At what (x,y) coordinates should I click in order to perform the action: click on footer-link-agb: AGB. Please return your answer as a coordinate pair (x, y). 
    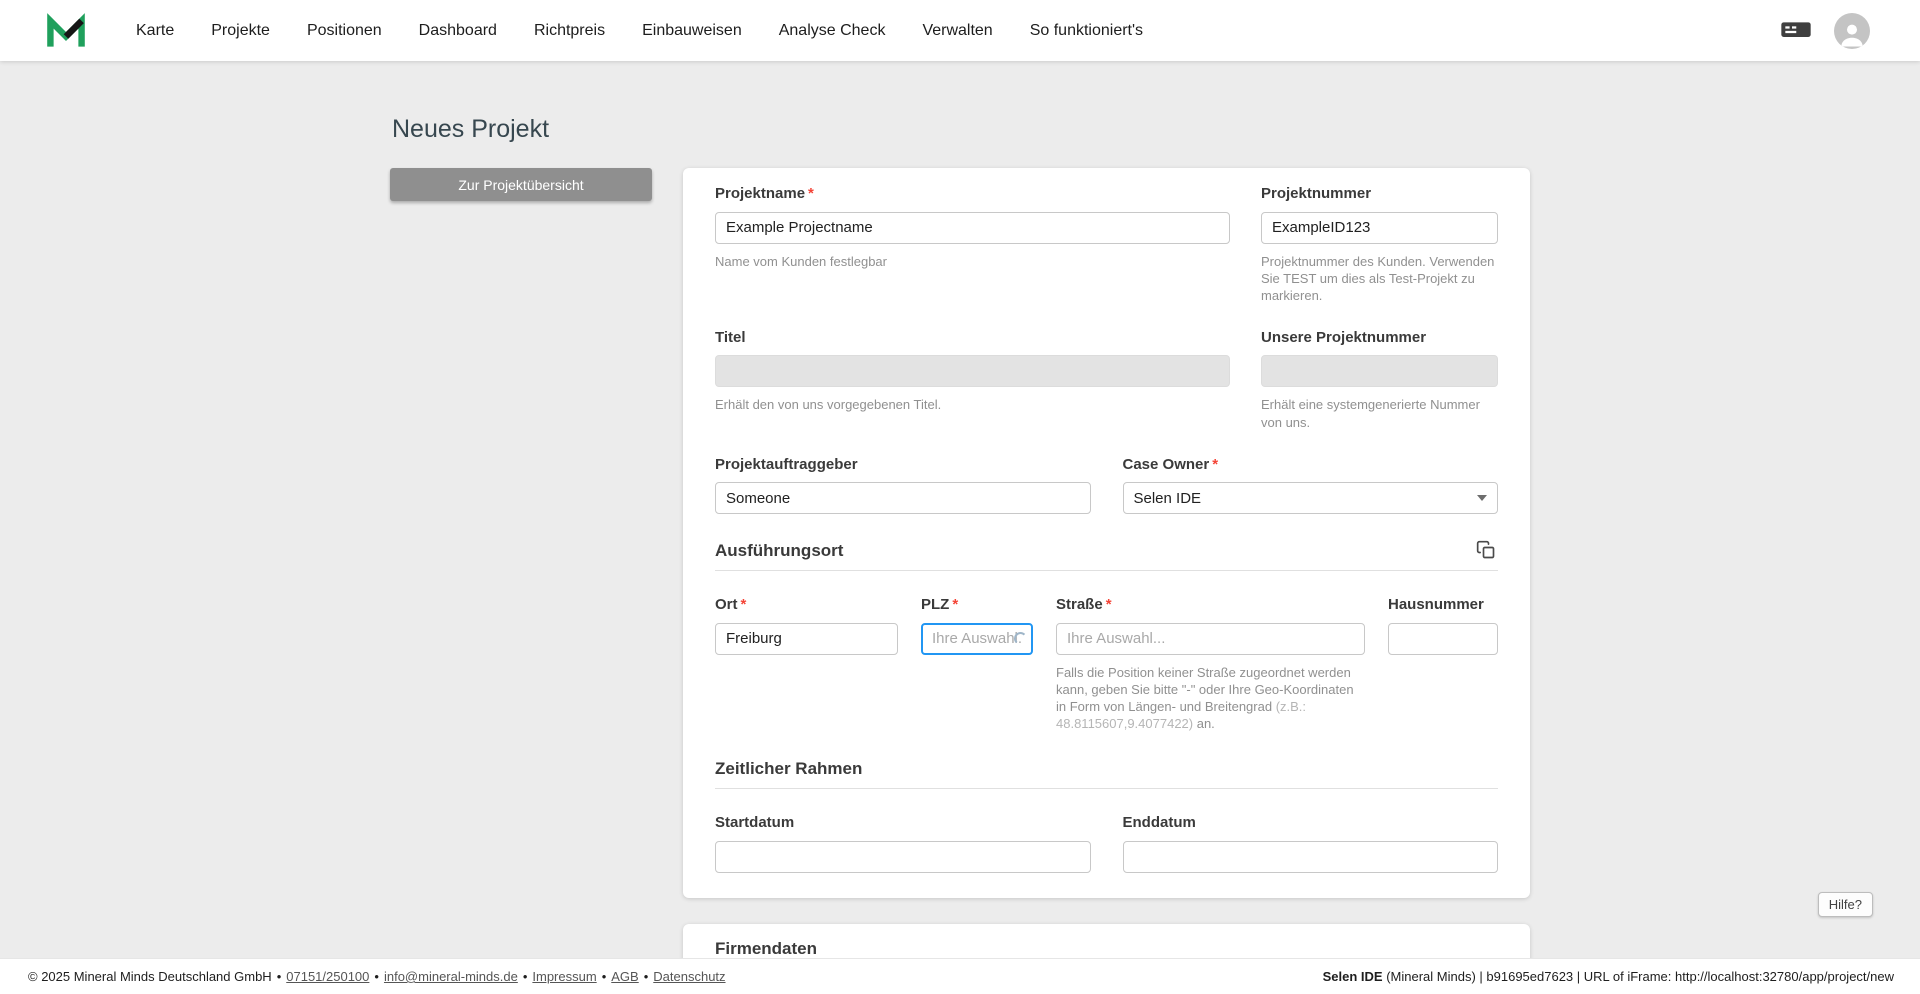
    Looking at the image, I should click on (624, 976).